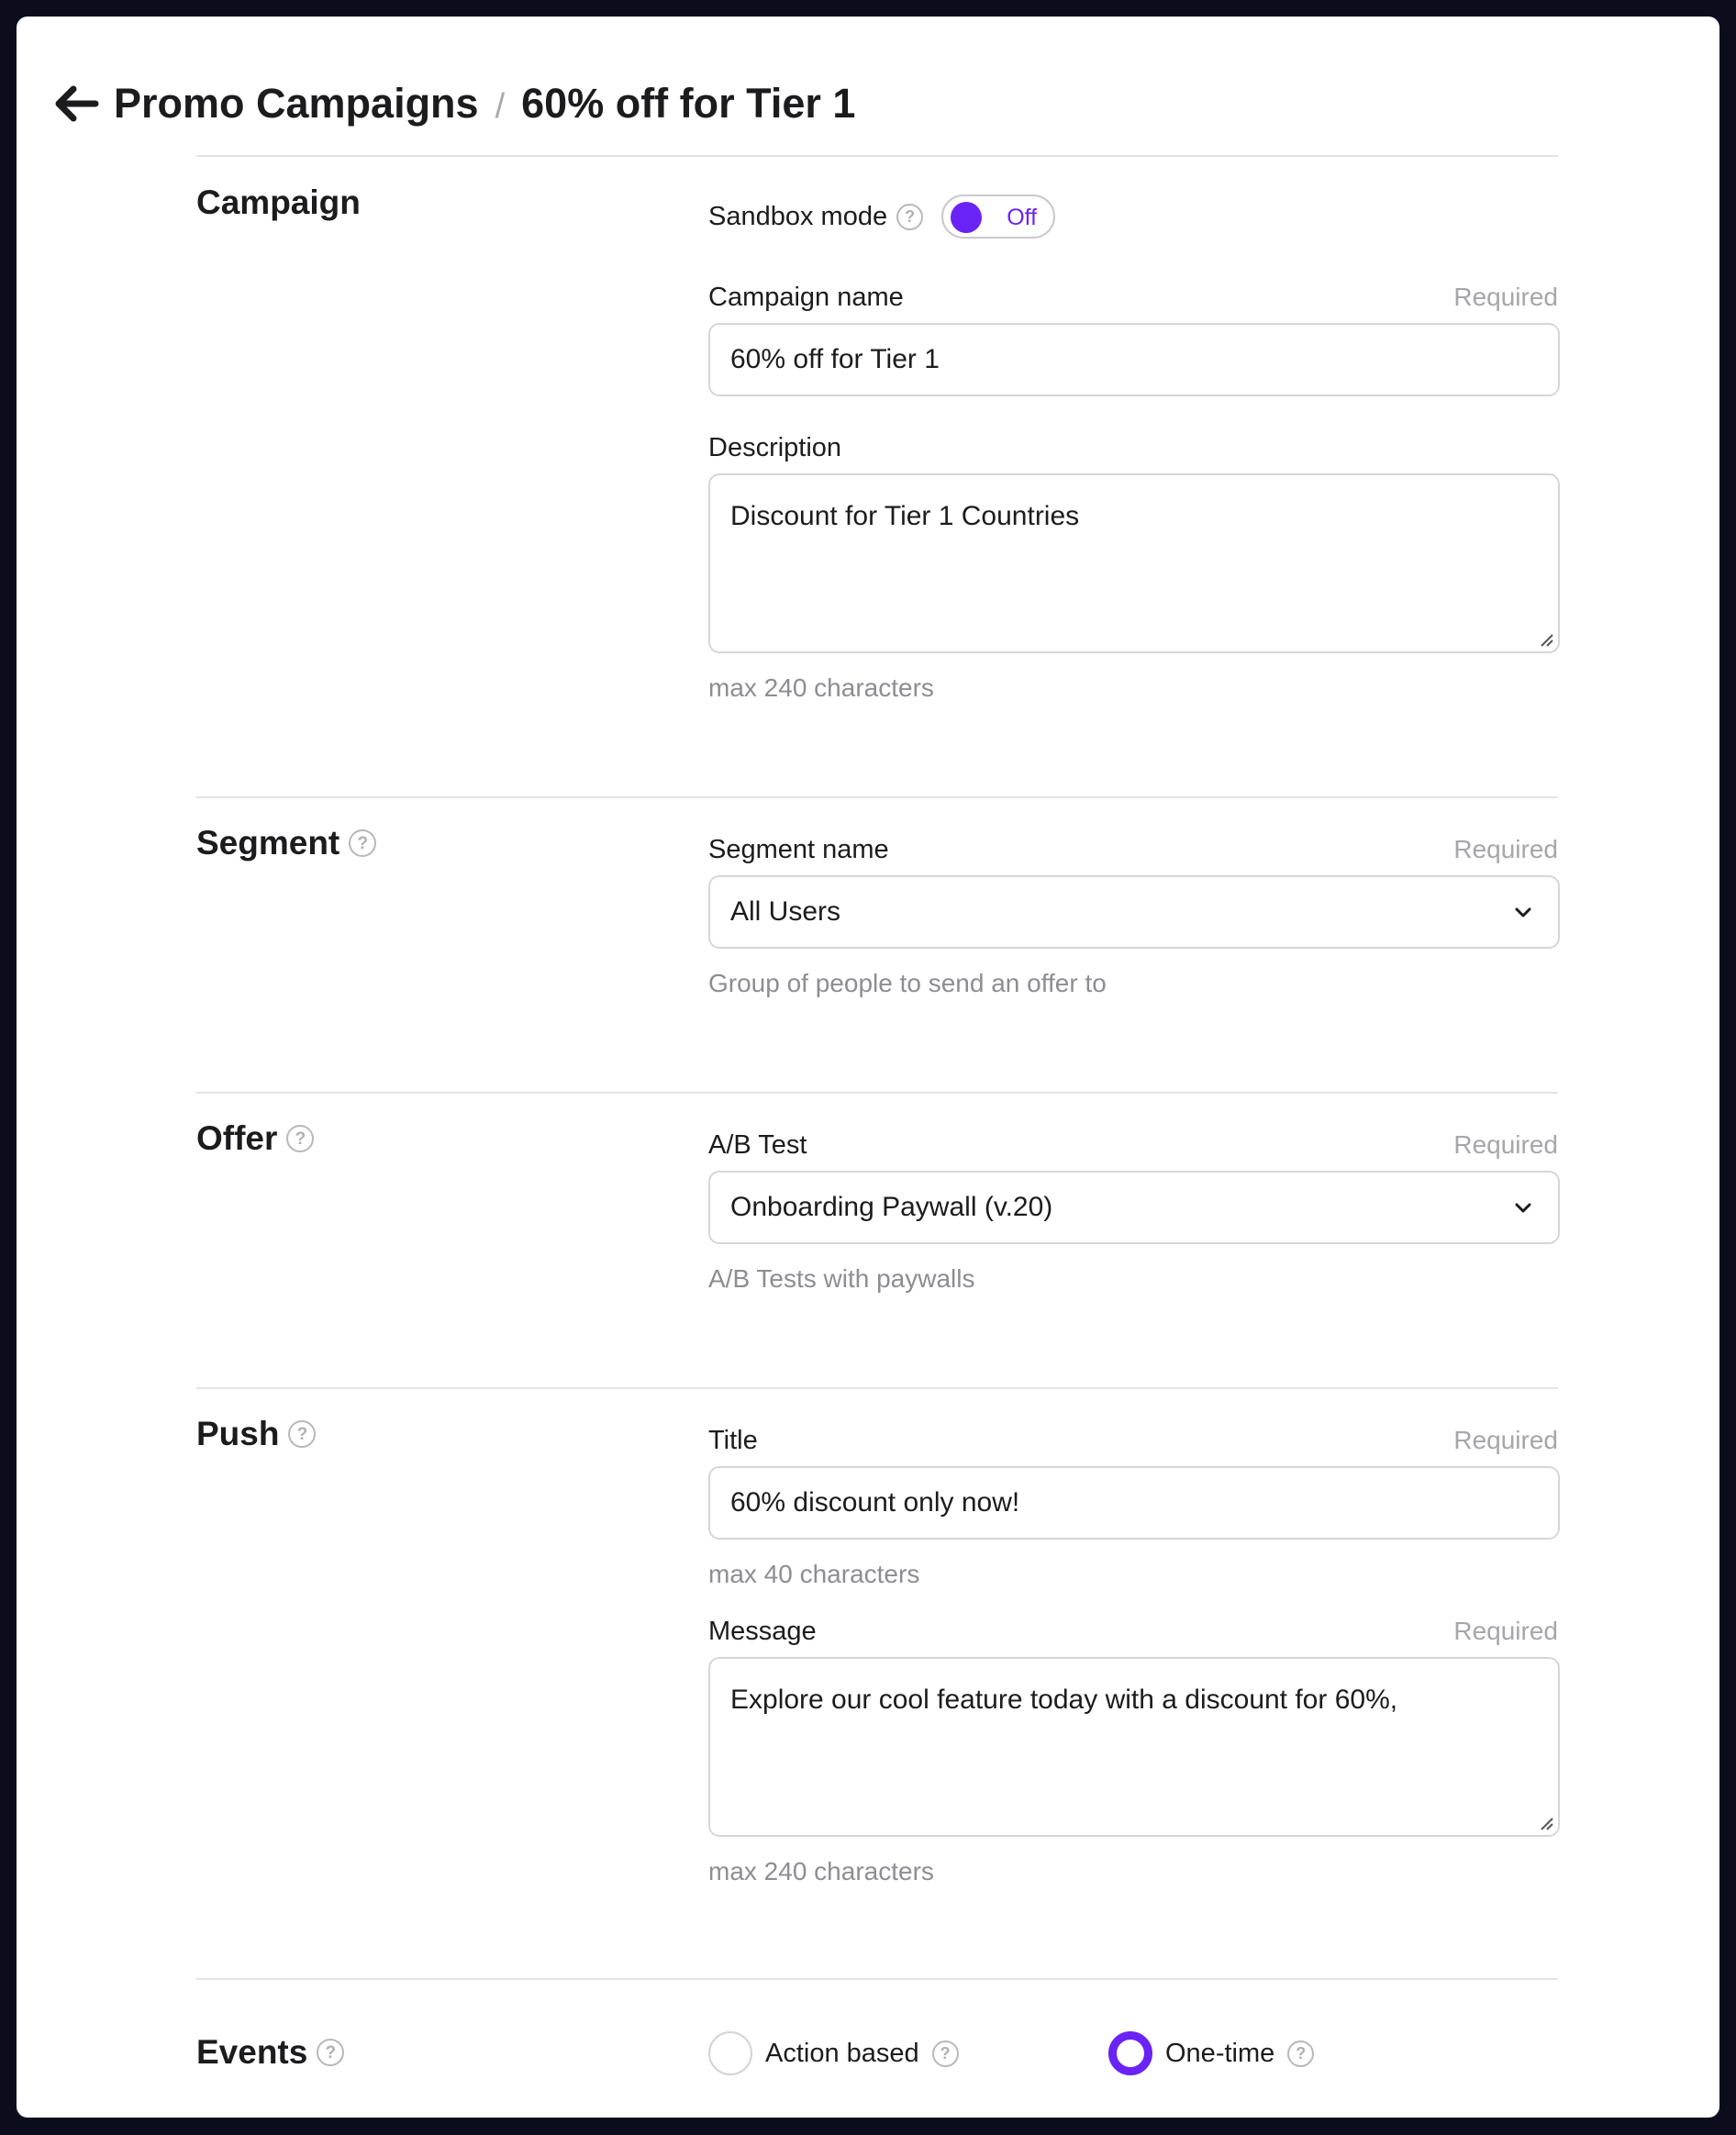 The width and height of the screenshot is (1736, 2135). Describe the element at coordinates (998, 217) in the screenshot. I see `sandbox-mode-toggle: Off` at that location.